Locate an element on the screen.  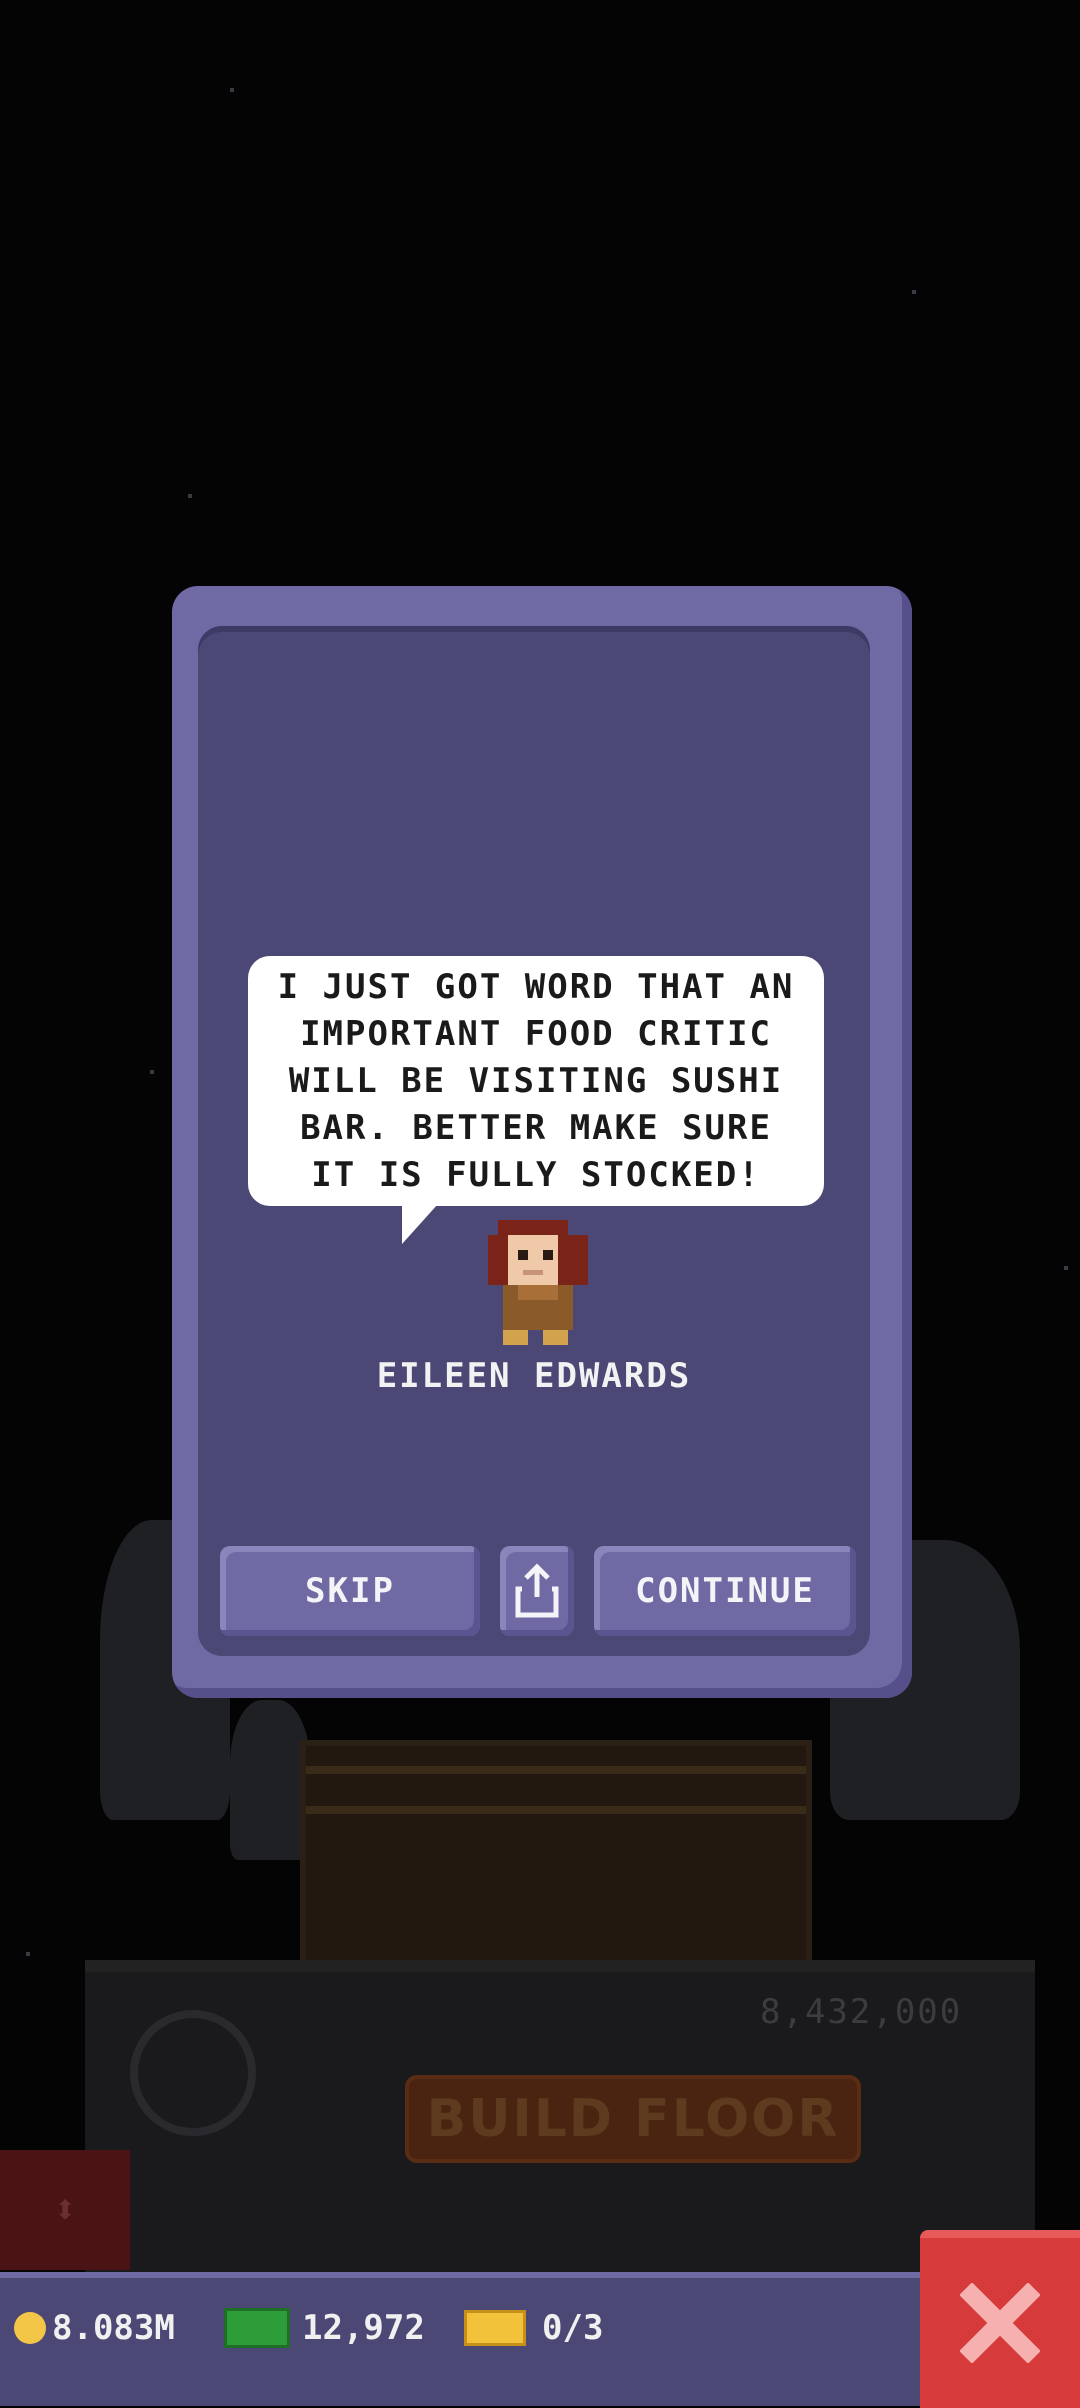
floor-price: 8,432,000 is located at coordinates (861, 2012).